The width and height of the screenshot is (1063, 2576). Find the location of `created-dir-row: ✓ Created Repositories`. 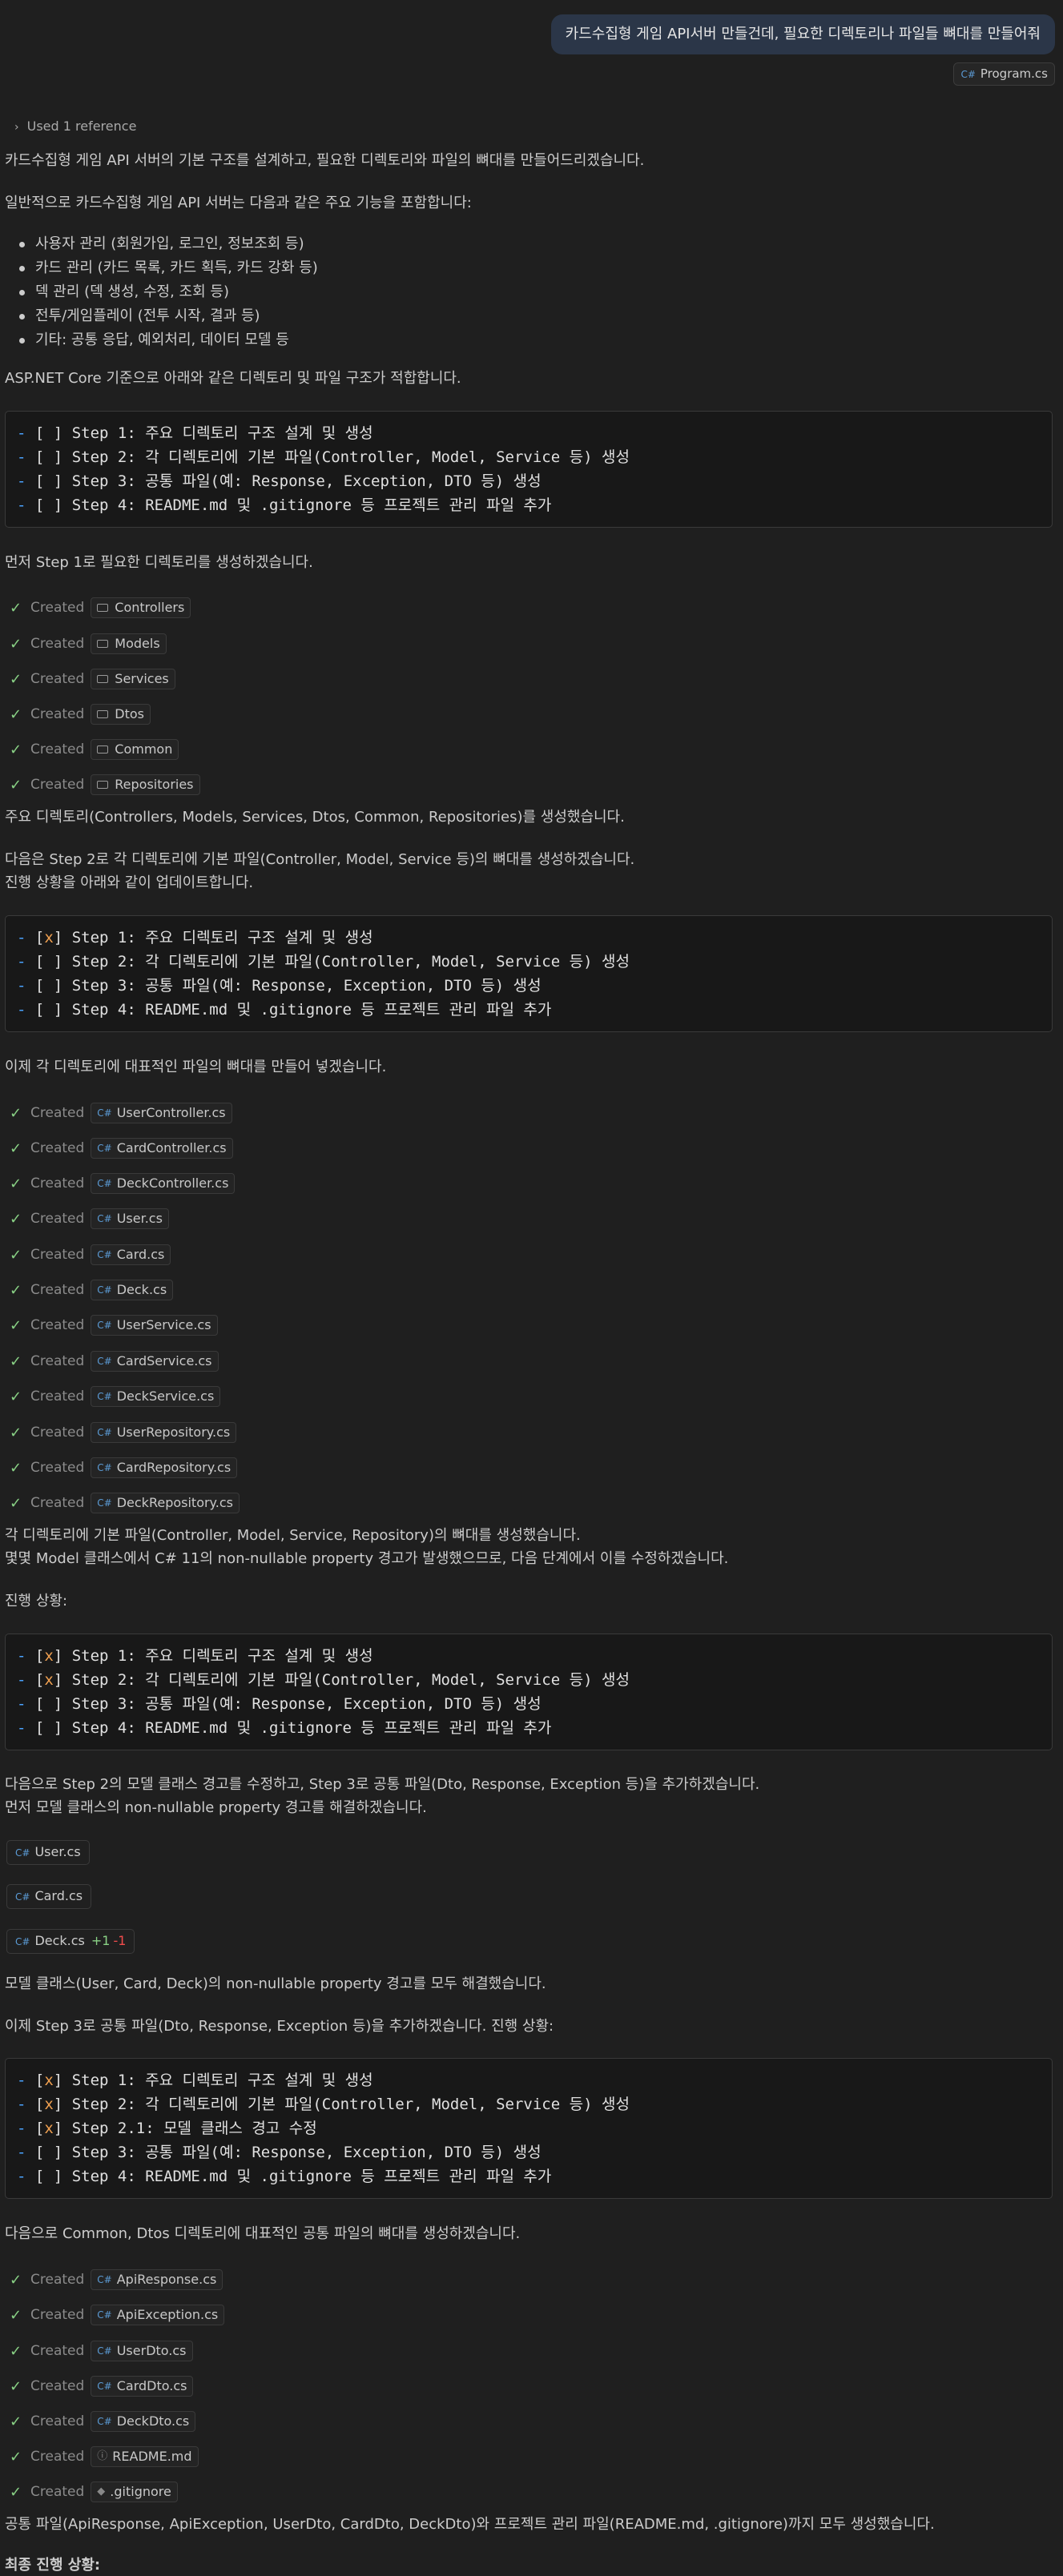

created-dir-row: ✓ Created Repositories is located at coordinates (105, 785).